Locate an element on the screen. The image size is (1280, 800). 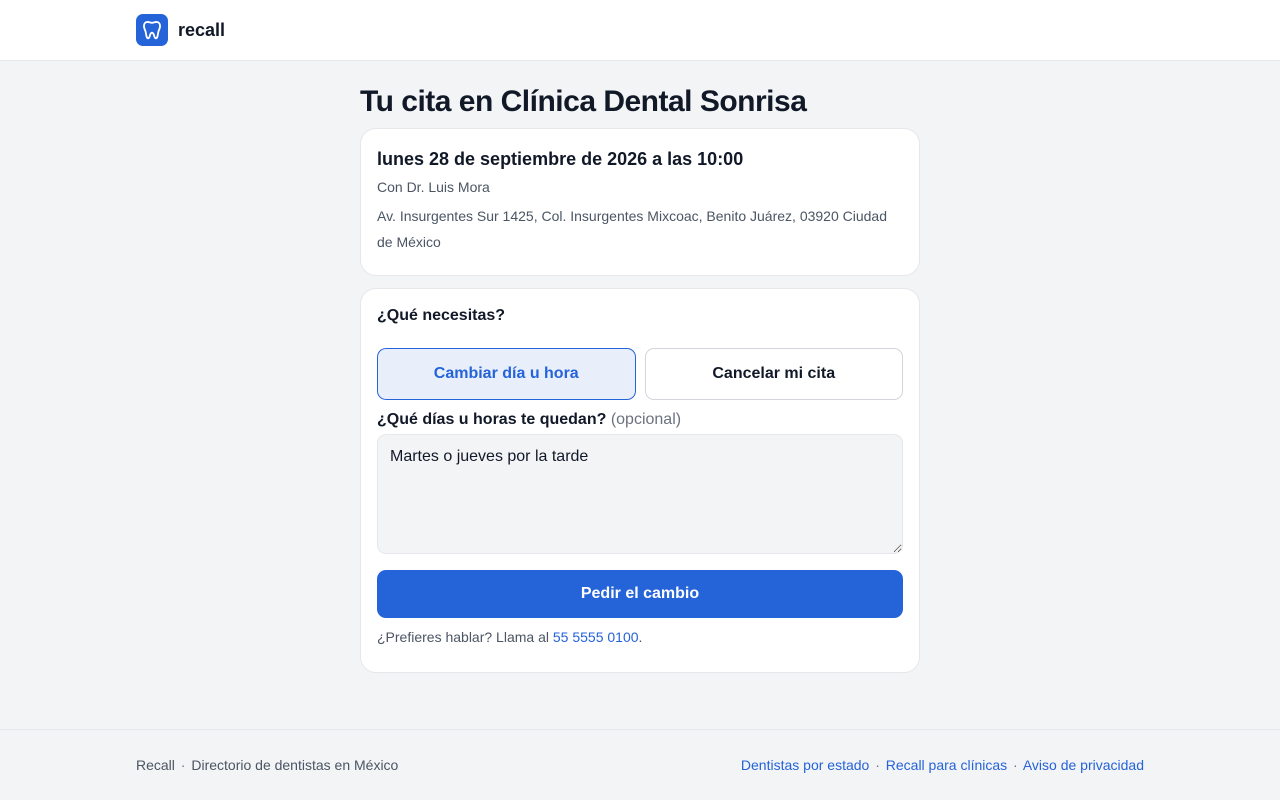
reschedule-button: Cambiar día u hora is located at coordinates (506, 374).